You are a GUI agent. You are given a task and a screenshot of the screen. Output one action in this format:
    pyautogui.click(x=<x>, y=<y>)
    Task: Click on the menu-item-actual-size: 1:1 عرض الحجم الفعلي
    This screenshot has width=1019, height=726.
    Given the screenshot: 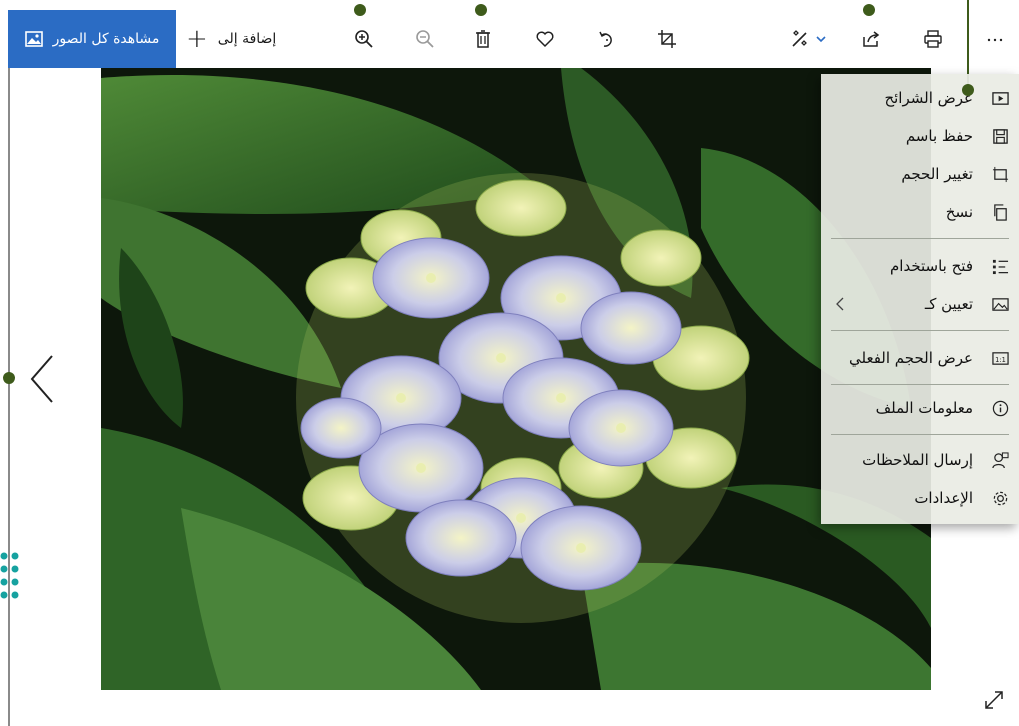 What is the action you would take?
    pyautogui.click(x=920, y=358)
    